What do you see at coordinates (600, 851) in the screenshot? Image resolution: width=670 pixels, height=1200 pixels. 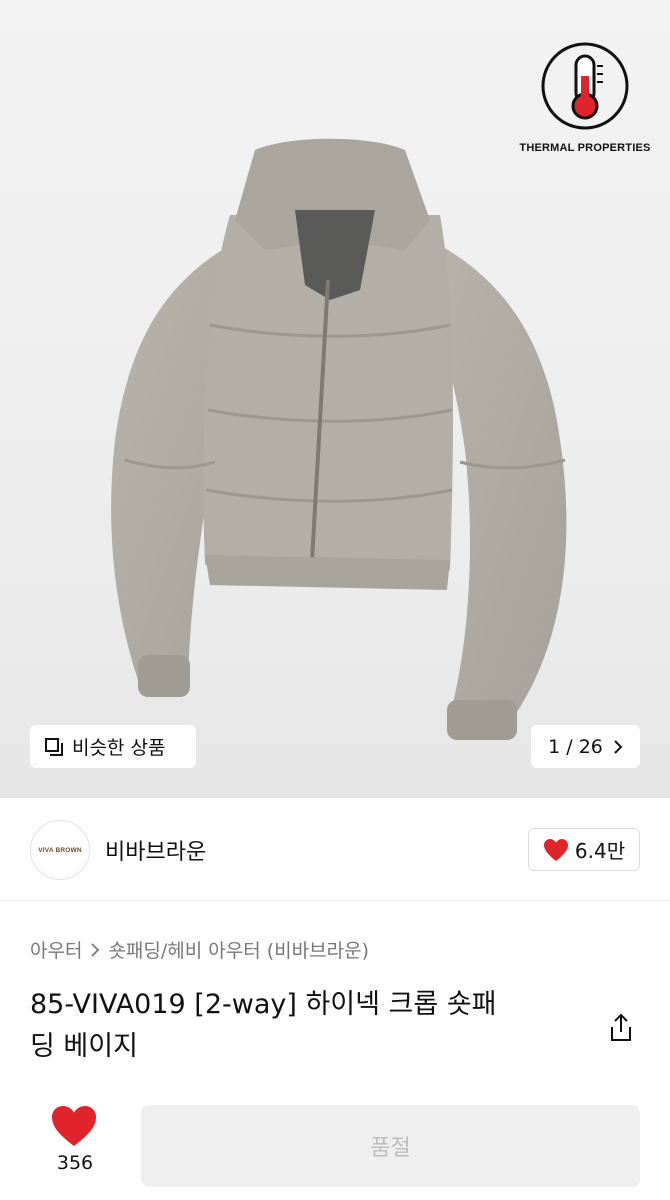 I see `brand-like-count: 6.4만` at bounding box center [600, 851].